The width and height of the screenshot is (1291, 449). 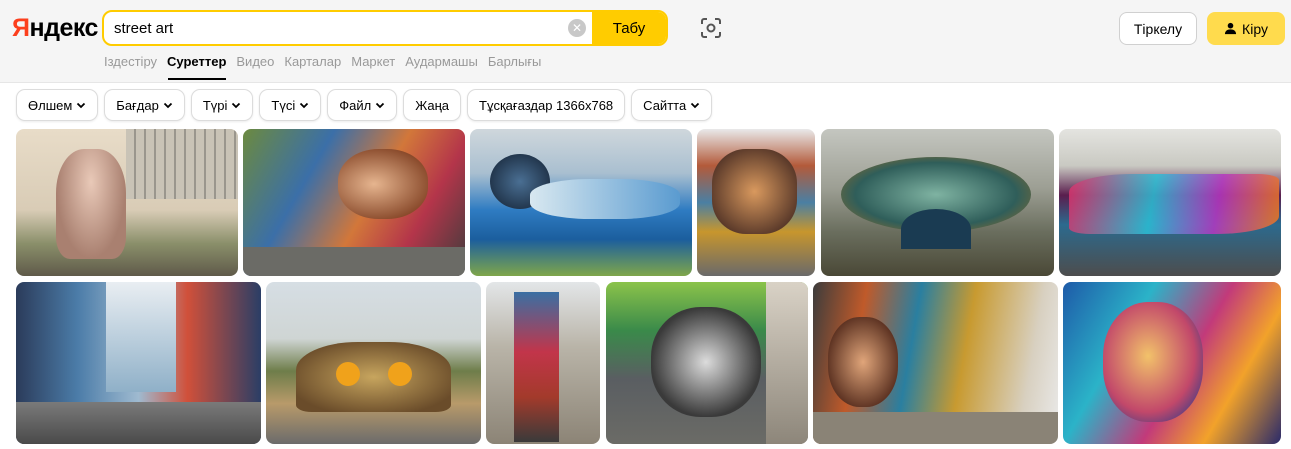 What do you see at coordinates (1255, 28) in the screenshot?
I see `login-label: Кіру` at bounding box center [1255, 28].